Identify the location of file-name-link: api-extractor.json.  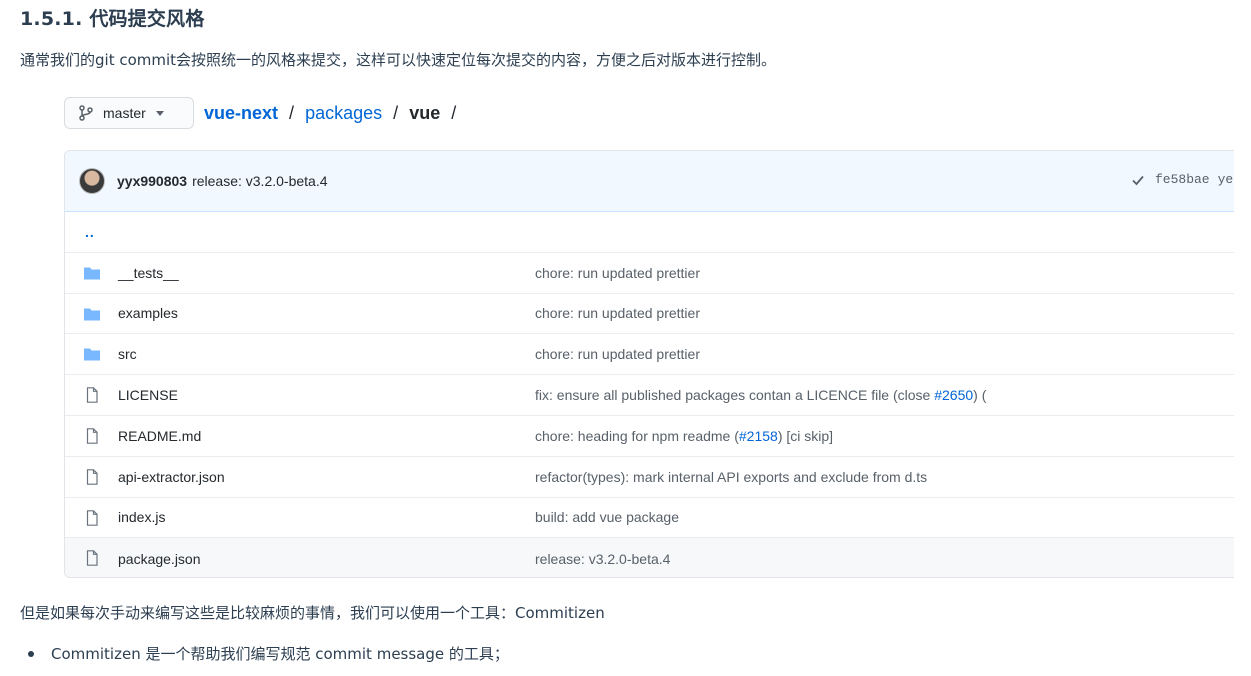
(171, 477).